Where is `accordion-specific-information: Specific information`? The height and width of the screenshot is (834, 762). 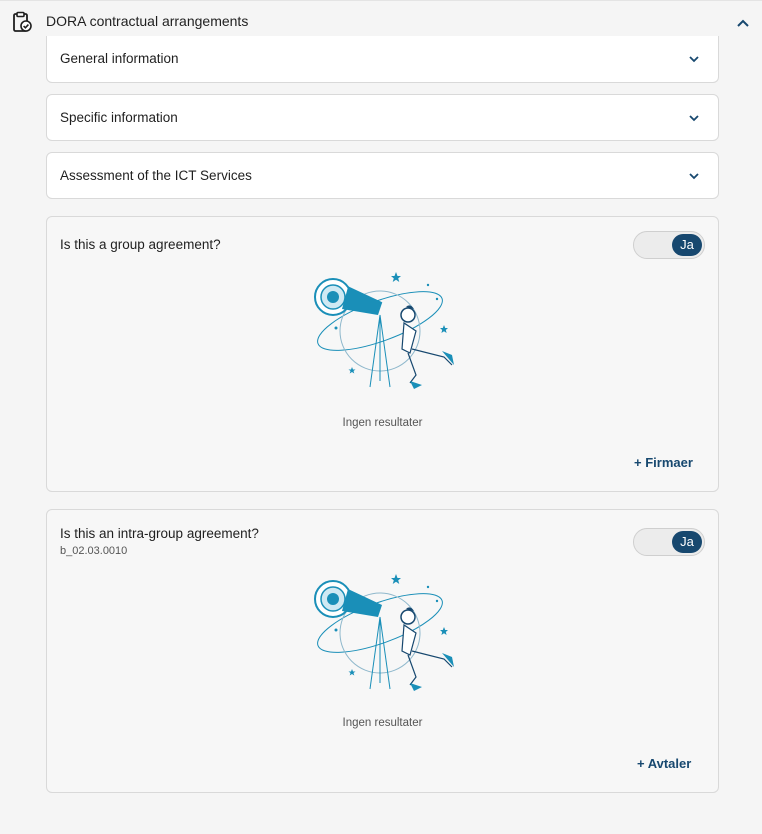
accordion-specific-information: Specific information is located at coordinates (382, 117).